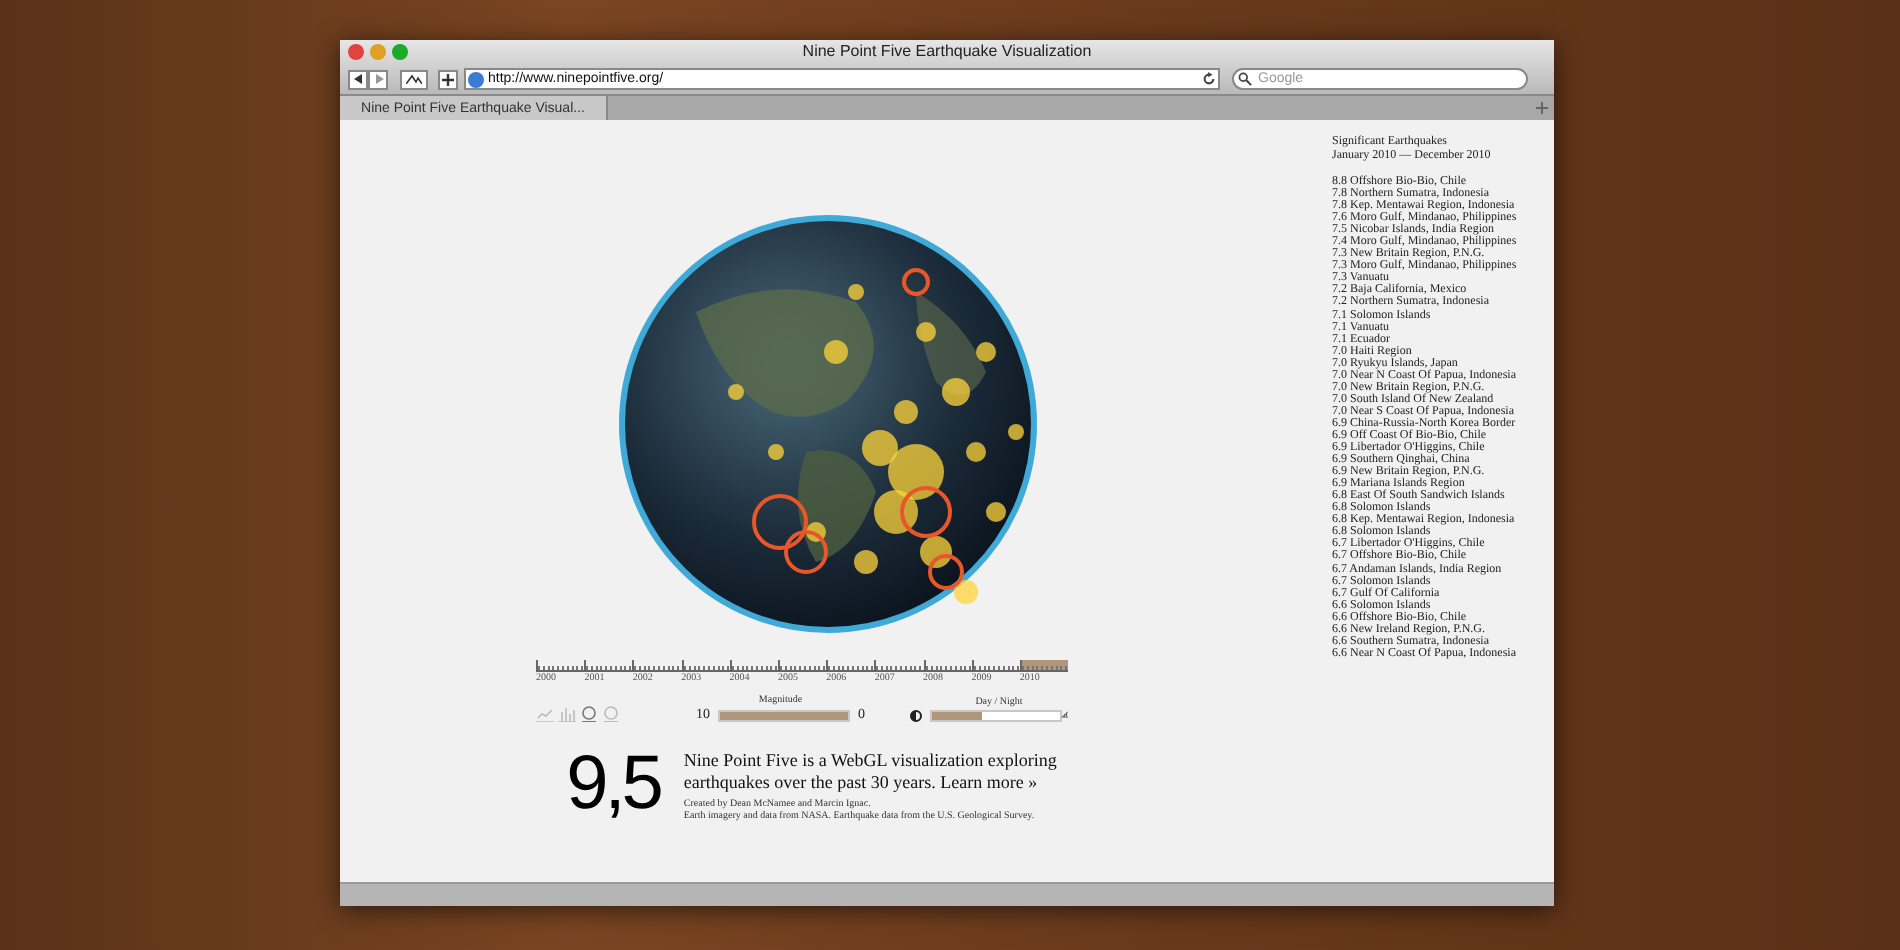 This screenshot has width=1900, height=950. I want to click on description-text: Nine Point Five is a WebGL visualization exploring earthquakes over the past 30 years. Learn more », so click(871, 772).